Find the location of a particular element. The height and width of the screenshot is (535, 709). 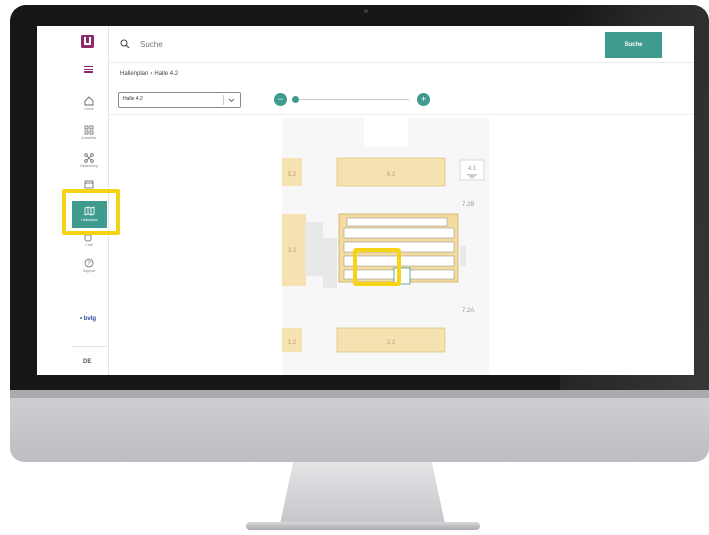

calendar-icon is located at coordinates (89, 184).